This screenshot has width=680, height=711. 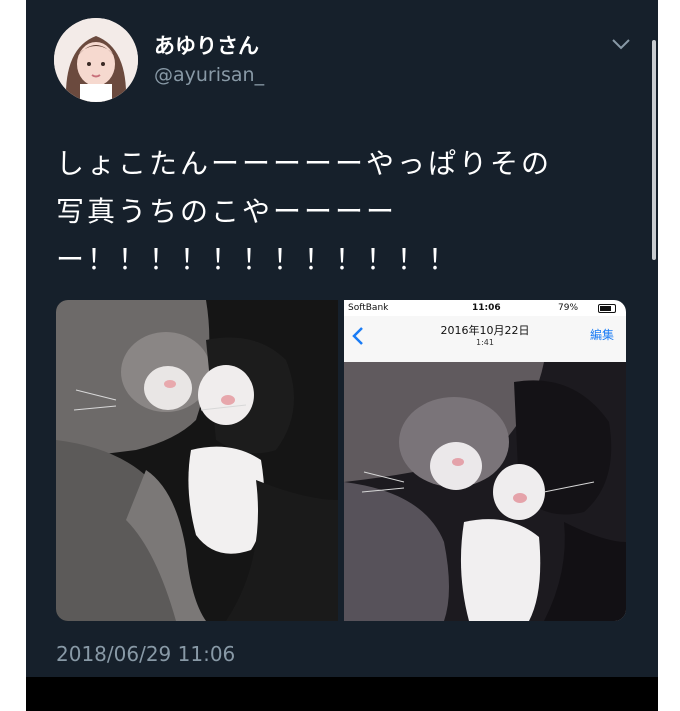 What do you see at coordinates (145, 654) in the screenshot?
I see `tweet-timestamp: 2018/06/29 11:06` at bounding box center [145, 654].